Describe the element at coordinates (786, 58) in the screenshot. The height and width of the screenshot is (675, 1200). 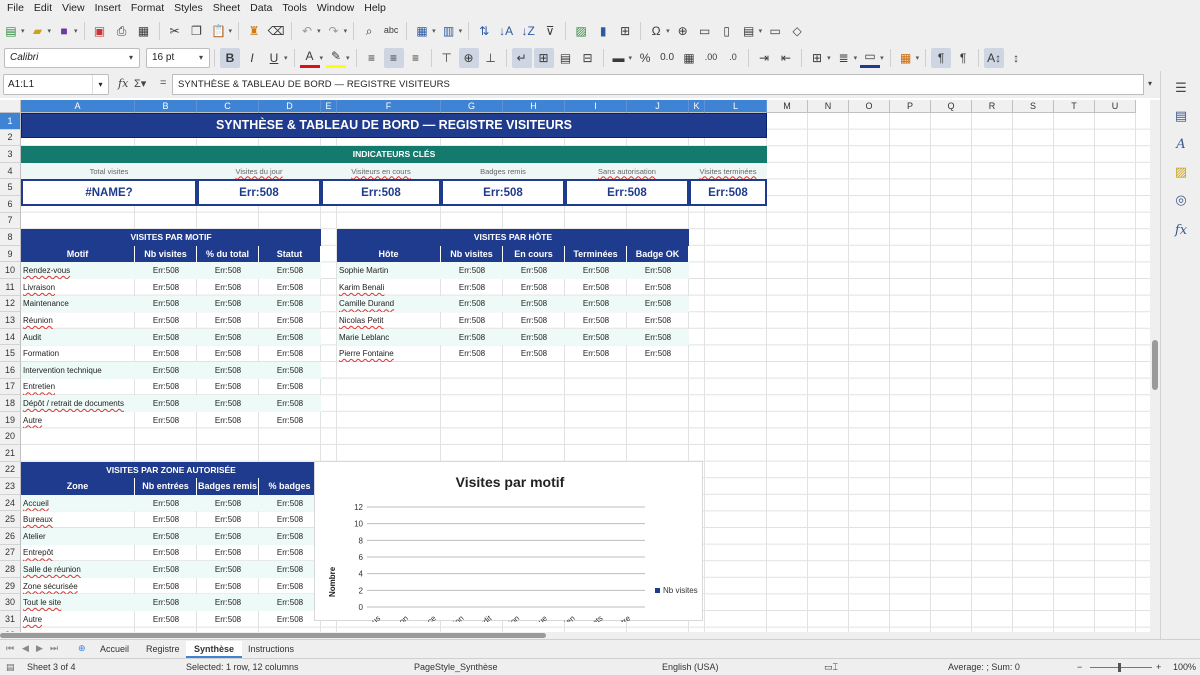
I see `decrease-indent-icon: ⇤` at that location.